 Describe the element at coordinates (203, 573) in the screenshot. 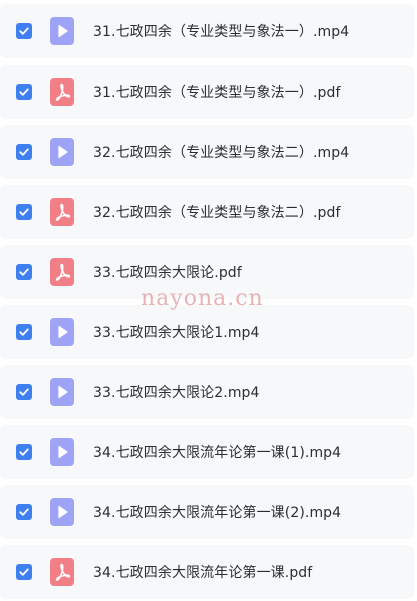

I see `file-name: 34.七政四余大限流年论第一课.pdf` at that location.